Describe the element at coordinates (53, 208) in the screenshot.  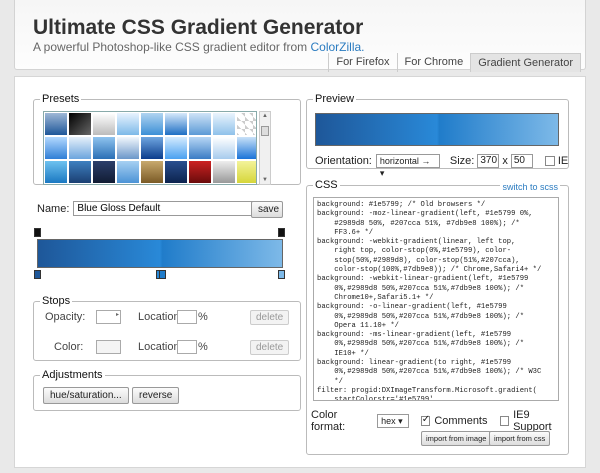
I see `name-label: Name:` at that location.